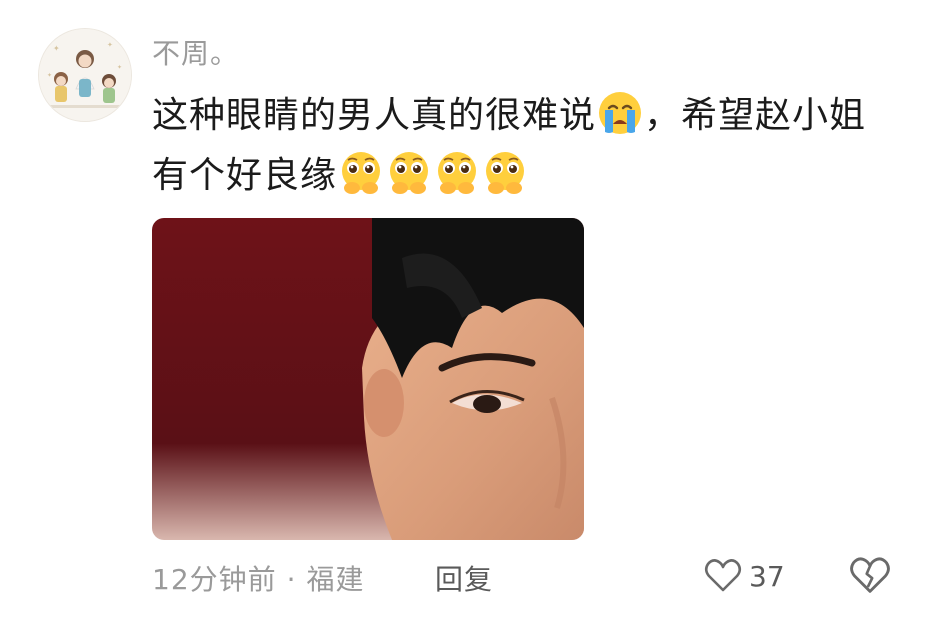  Describe the element at coordinates (195, 52) in the screenshot. I see `username: 不周。` at that location.